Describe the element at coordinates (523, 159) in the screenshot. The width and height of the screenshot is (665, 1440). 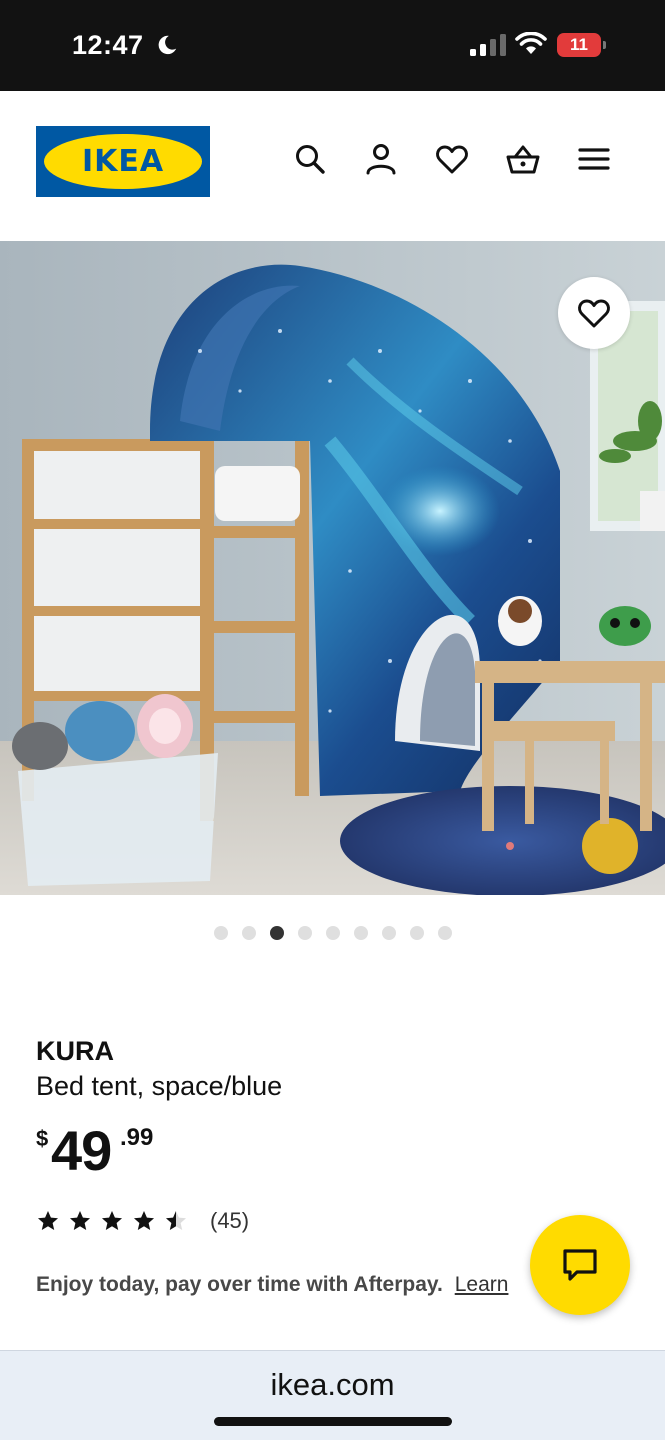
I see `basket-icon` at that location.